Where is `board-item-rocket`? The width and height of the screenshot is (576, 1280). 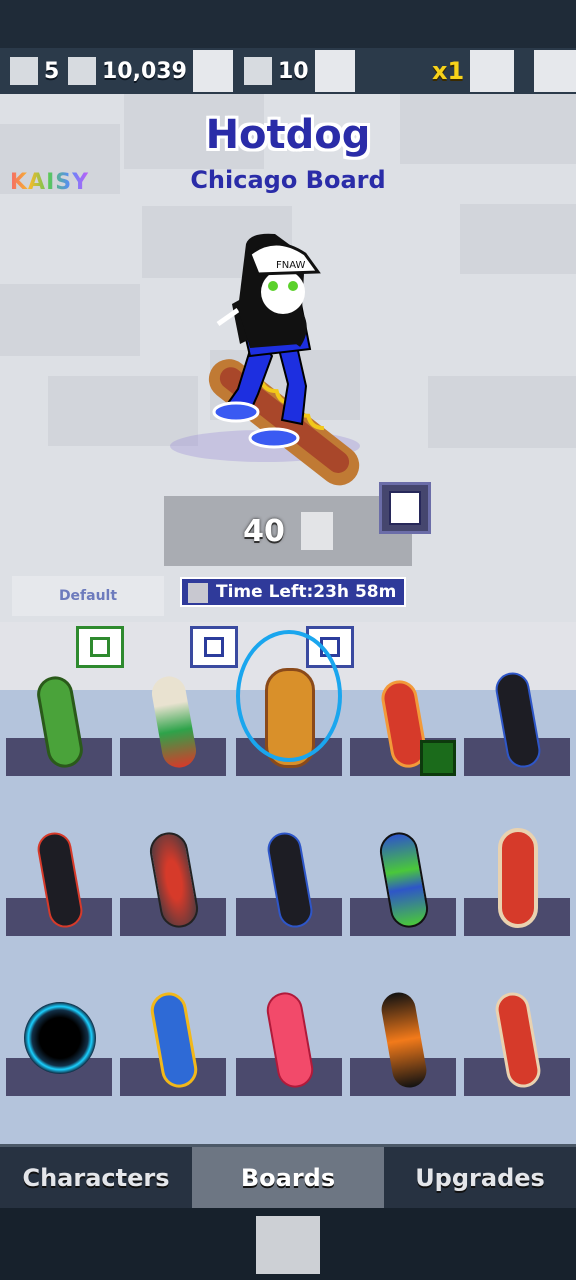
board-item-rocket is located at coordinates (518, 871).